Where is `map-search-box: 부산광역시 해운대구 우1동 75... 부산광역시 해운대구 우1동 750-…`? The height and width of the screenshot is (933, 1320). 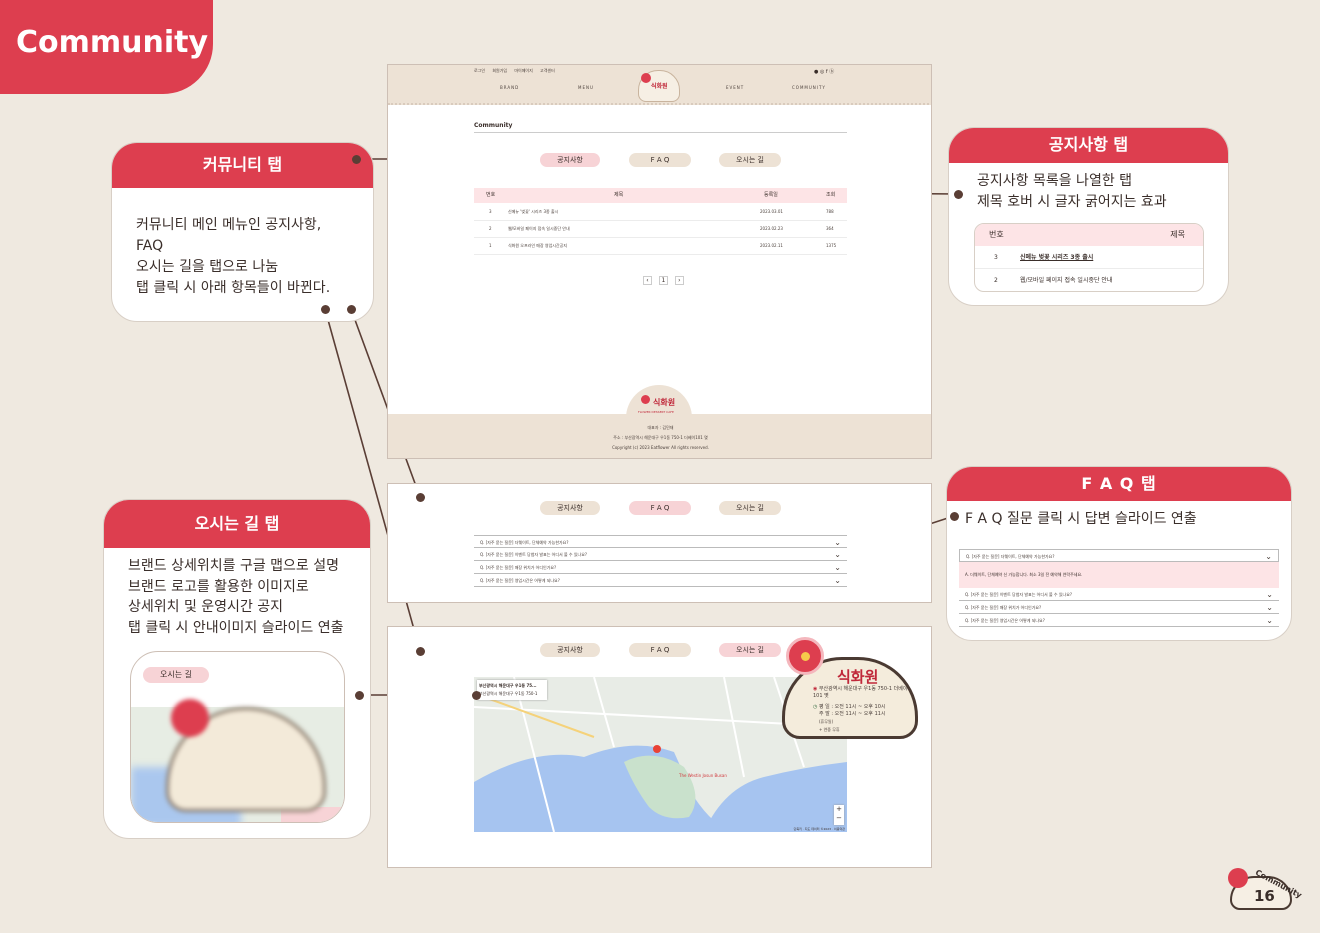
map-search-box: 부산광역시 해운대구 우1동 75... 부산광역시 해운대구 우1동 750-… is located at coordinates (512, 690).